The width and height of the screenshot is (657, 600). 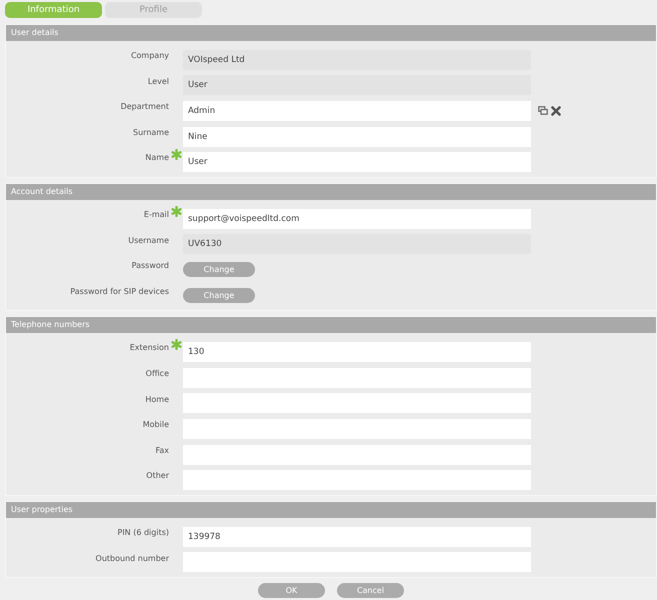 What do you see at coordinates (34, 32) in the screenshot?
I see `section-title: User details` at bounding box center [34, 32].